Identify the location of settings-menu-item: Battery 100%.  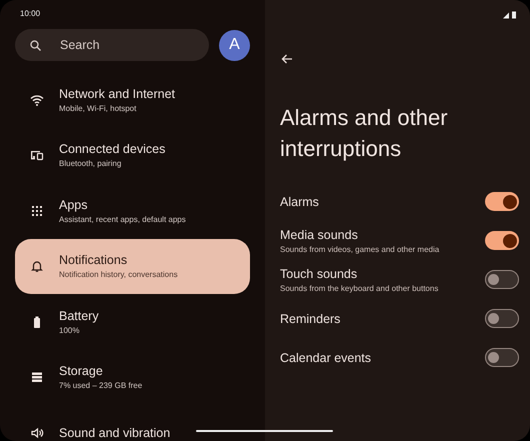
(132, 322).